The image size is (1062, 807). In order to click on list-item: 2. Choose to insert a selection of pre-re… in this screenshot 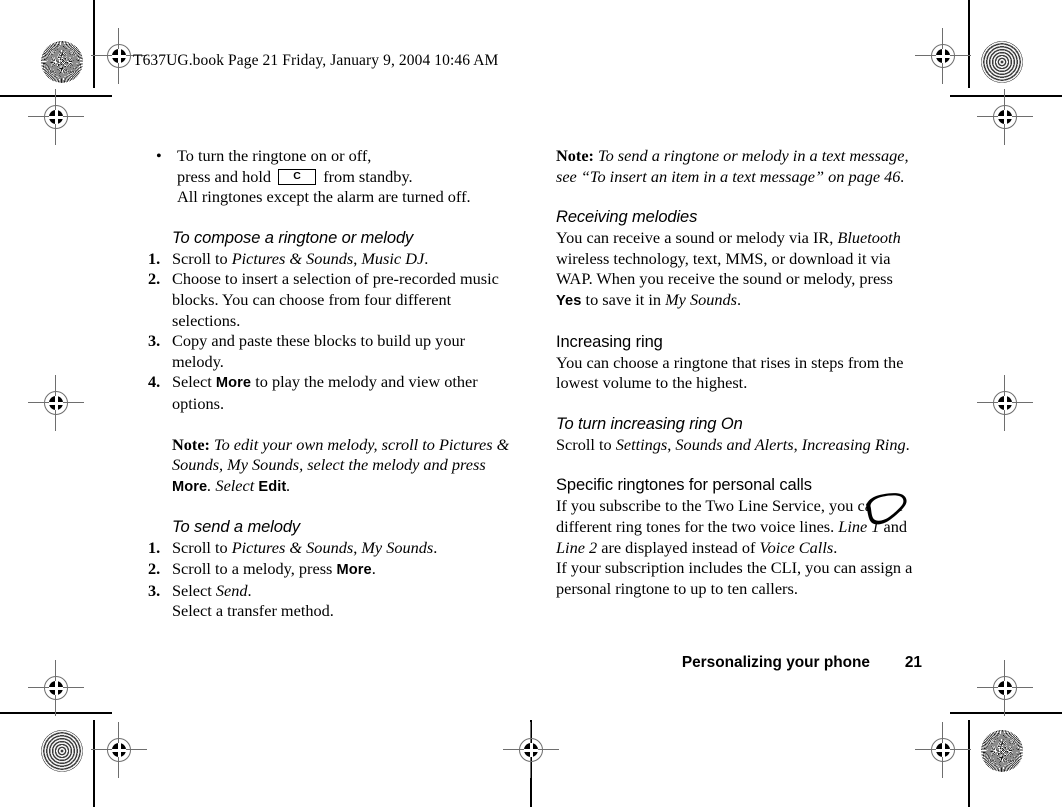, I will do `click(334, 300)`.